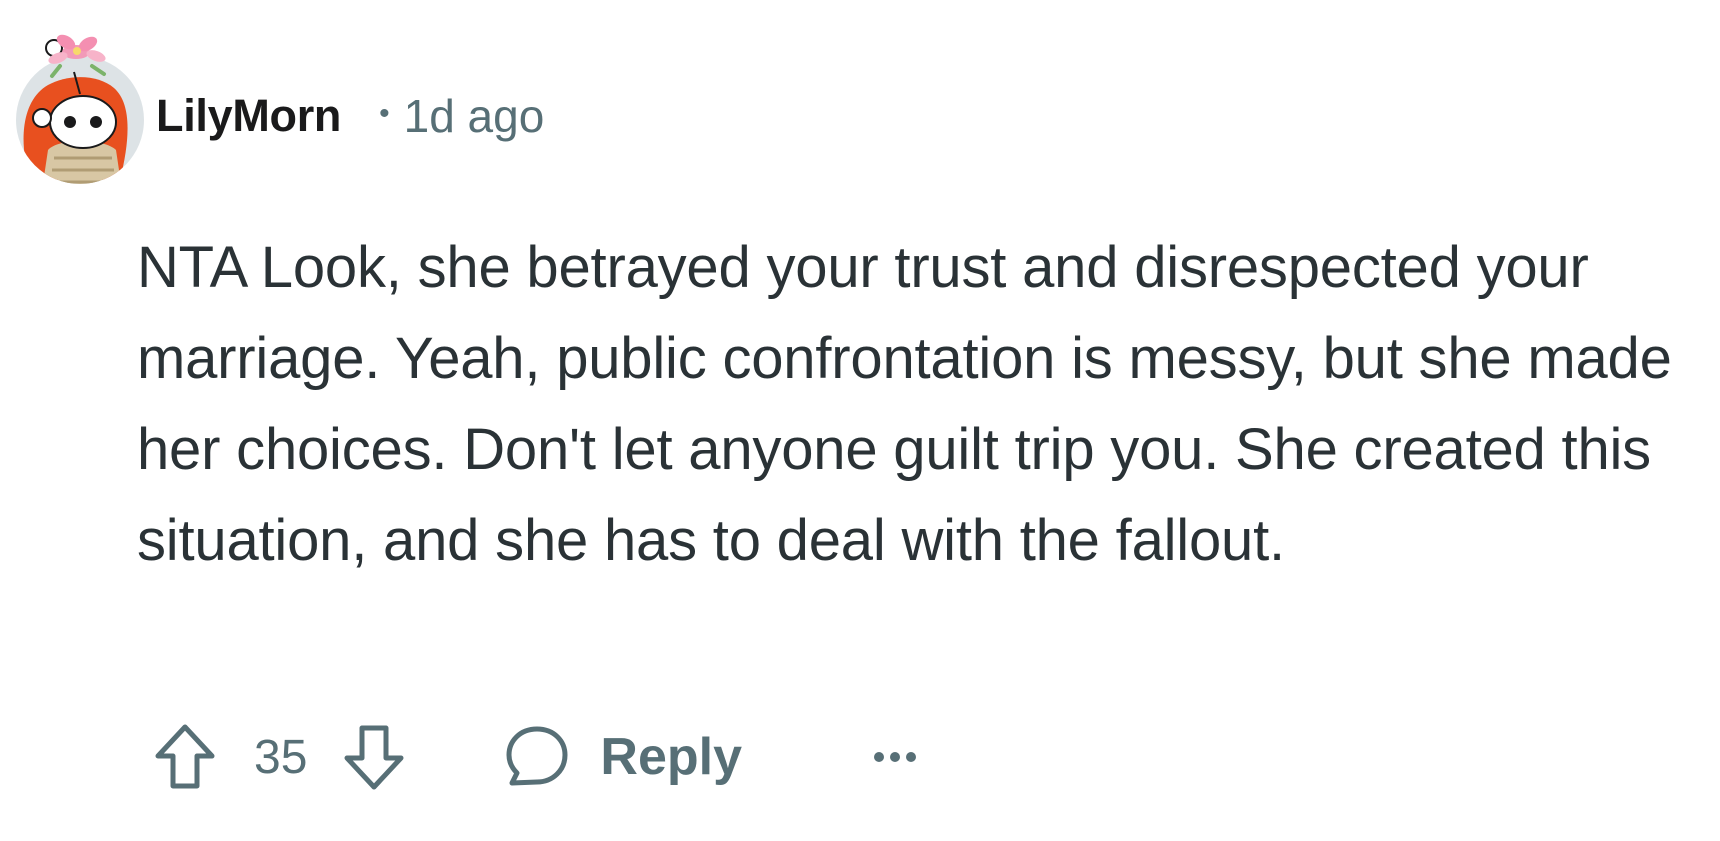 This screenshot has height=841, width=1720. Describe the element at coordinates (474, 116) in the screenshot. I see `comment-timestamp: 1d ago` at that location.